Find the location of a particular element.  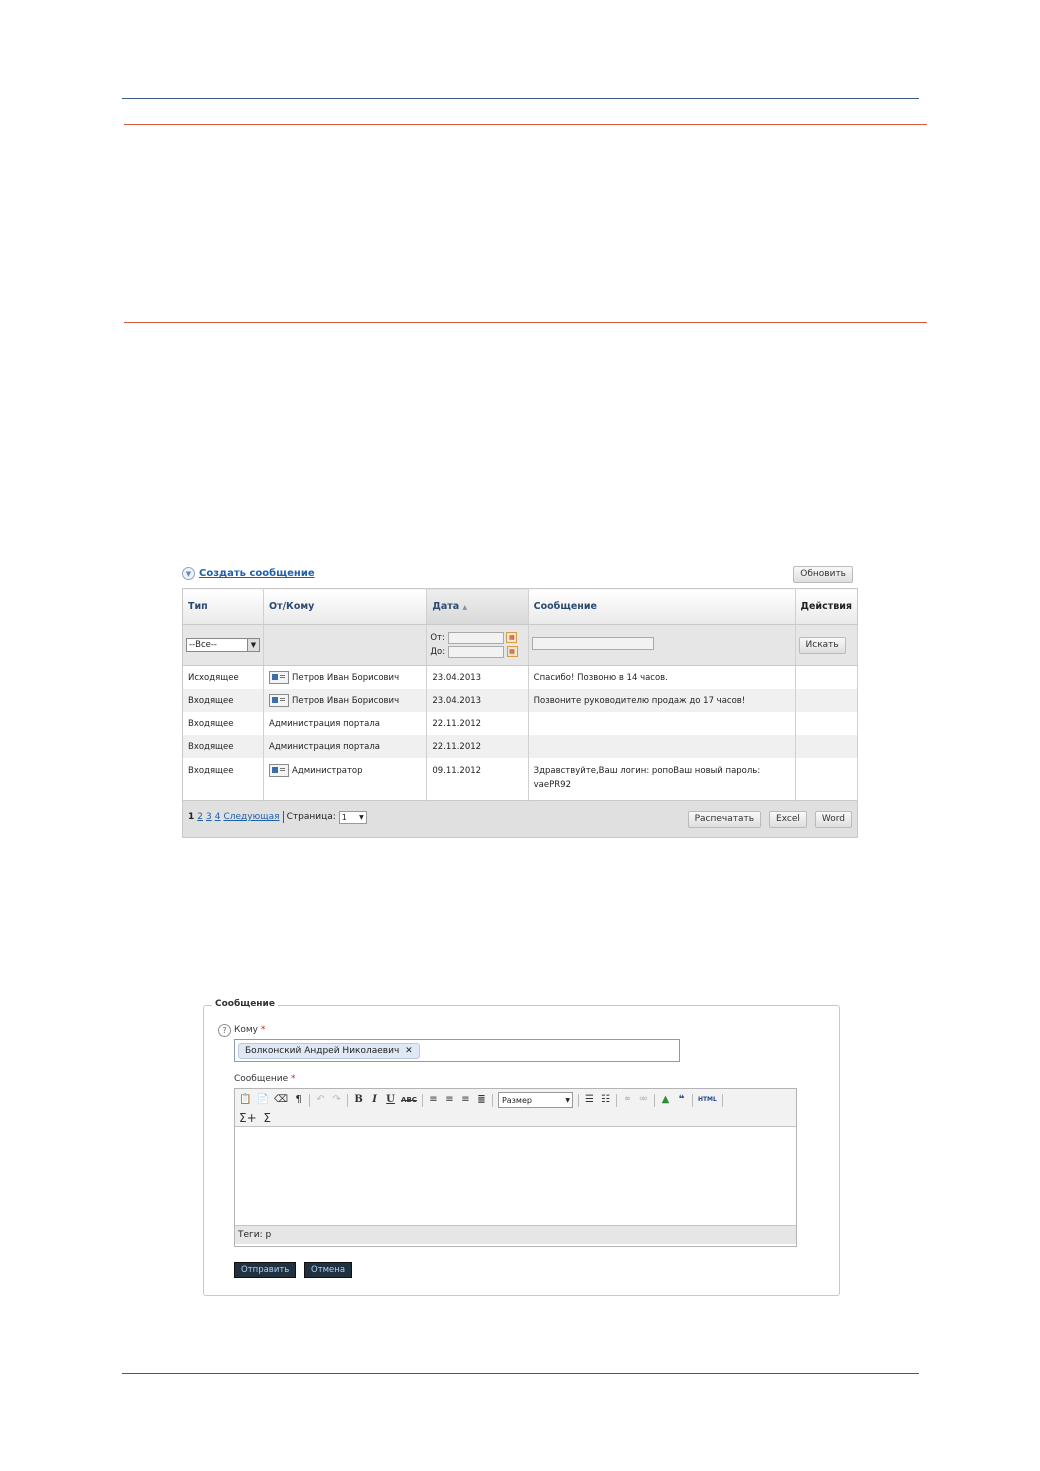

date-from-input is located at coordinates (475, 637).